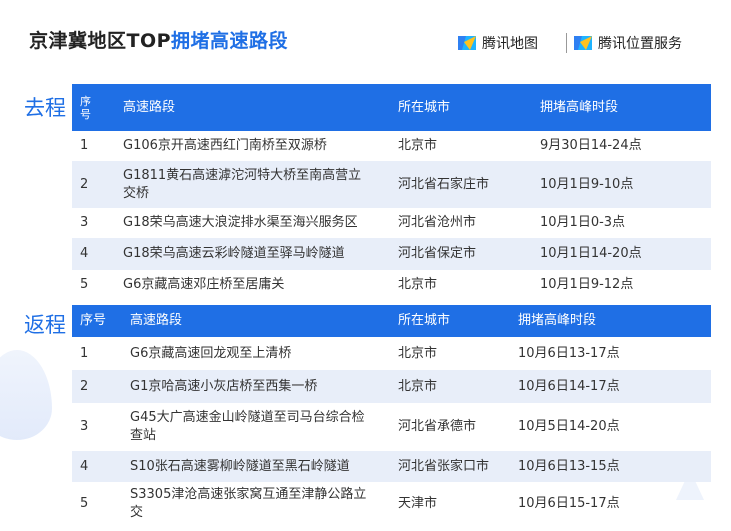  Describe the element at coordinates (418, 503) in the screenshot. I see `row-city: 天津市` at that location.